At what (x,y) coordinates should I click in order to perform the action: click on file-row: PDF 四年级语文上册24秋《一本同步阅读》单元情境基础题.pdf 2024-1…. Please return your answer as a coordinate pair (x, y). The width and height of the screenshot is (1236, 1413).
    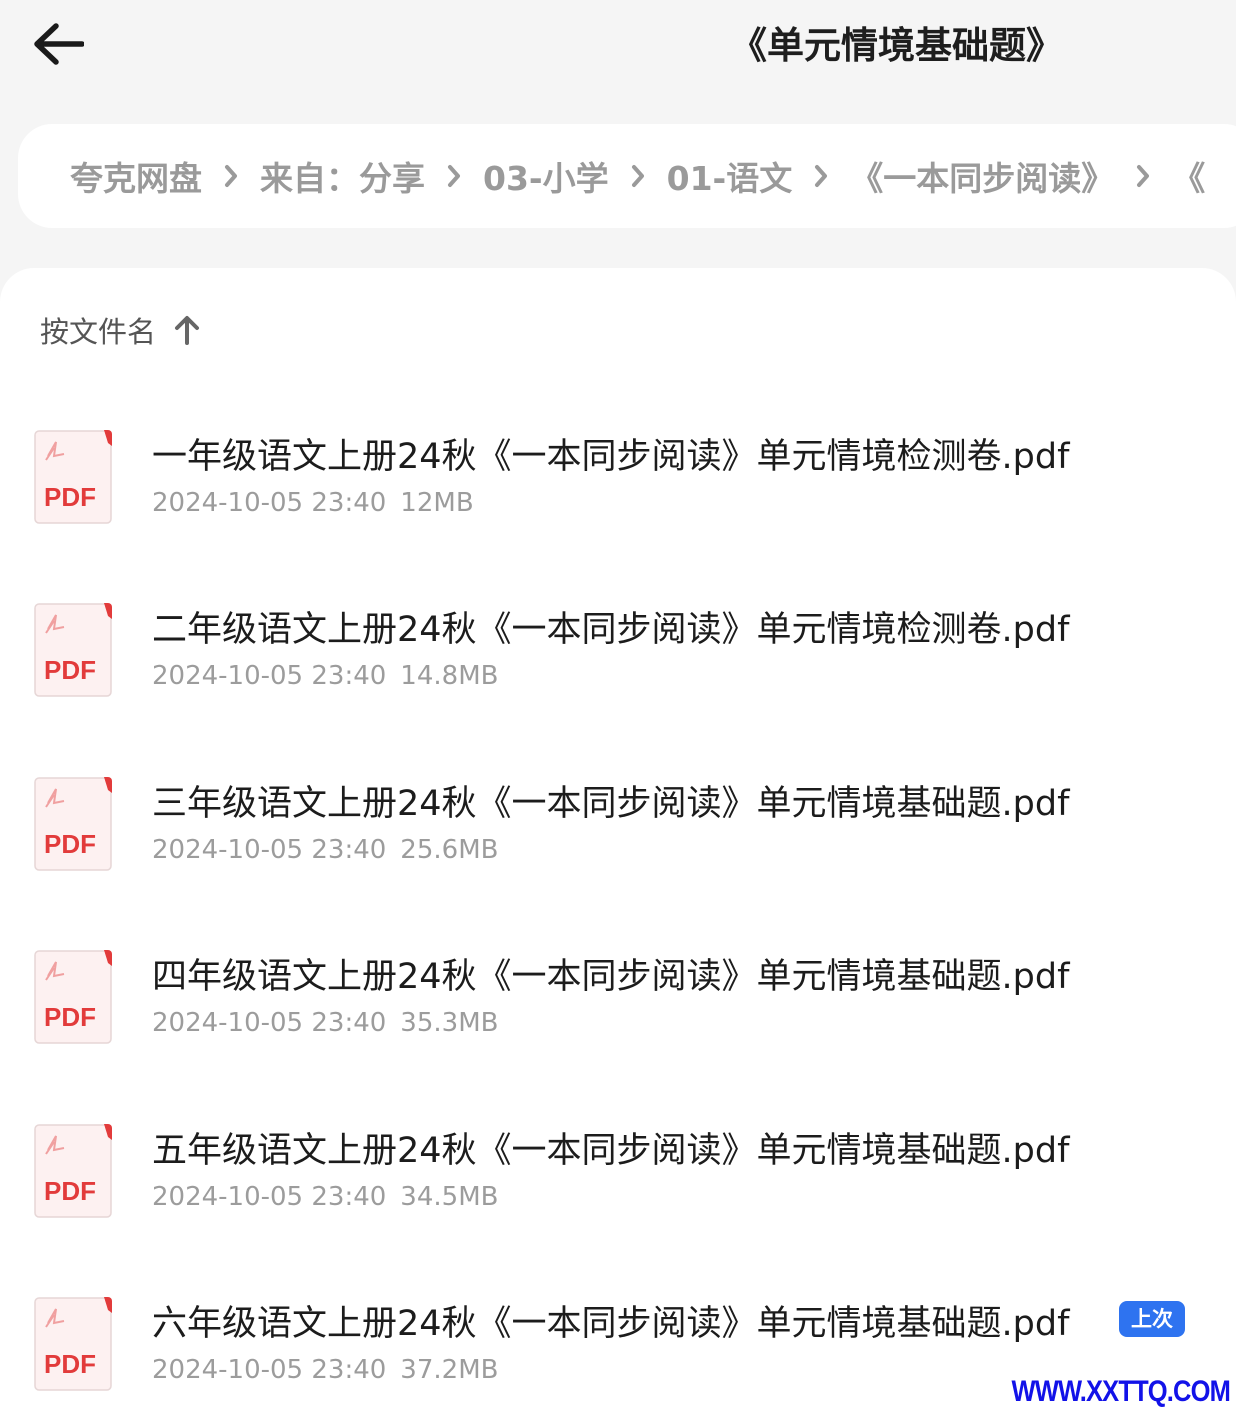
    Looking at the image, I should click on (618, 1014).